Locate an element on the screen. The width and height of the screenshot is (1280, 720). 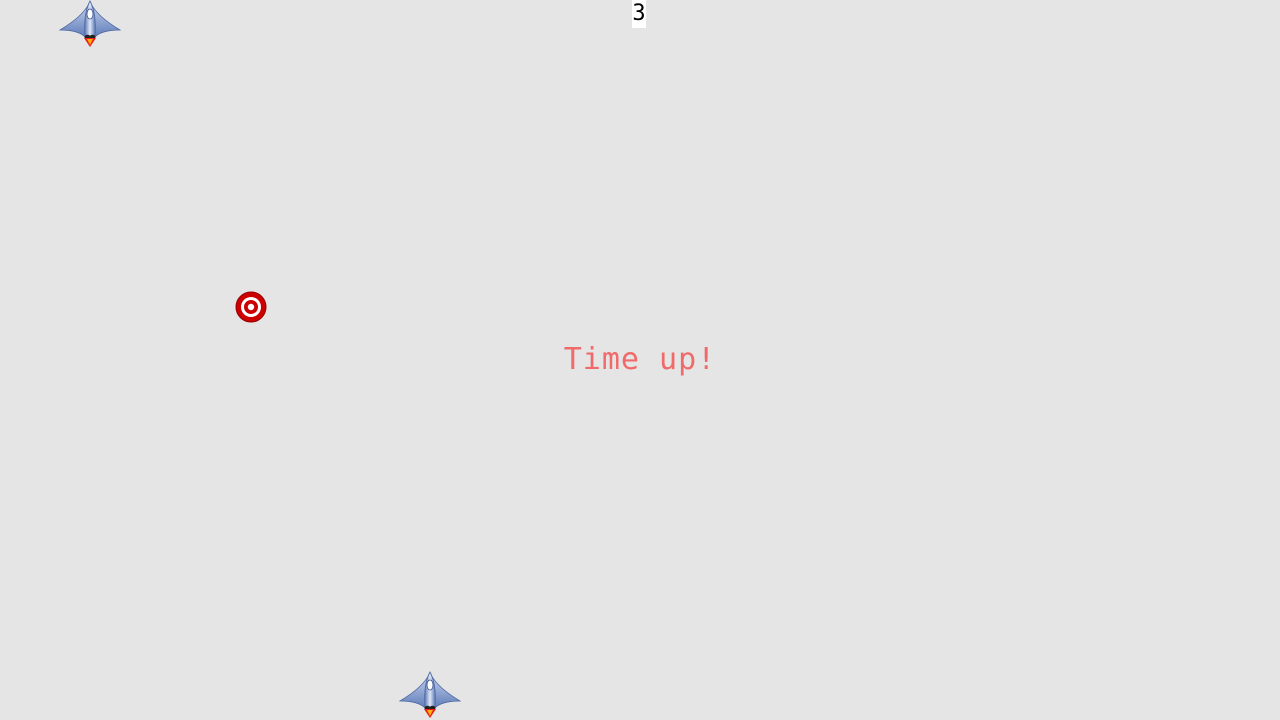
enemy-spaceship-icon is located at coordinates (90, 24).